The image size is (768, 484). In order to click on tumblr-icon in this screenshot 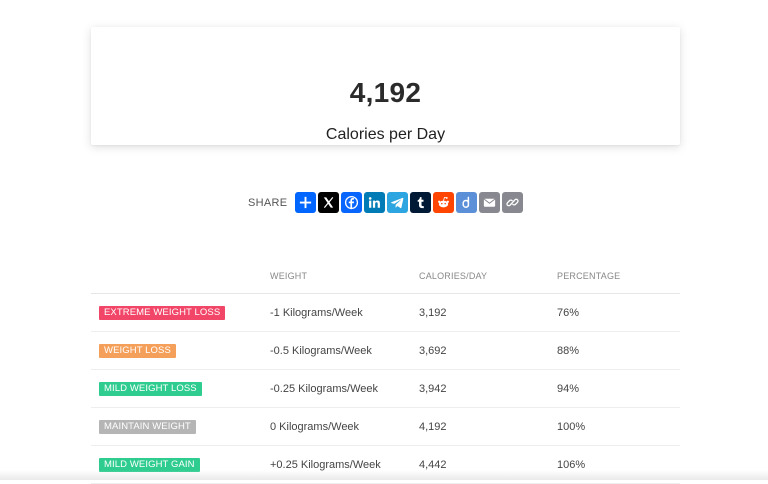, I will do `click(421, 203)`.